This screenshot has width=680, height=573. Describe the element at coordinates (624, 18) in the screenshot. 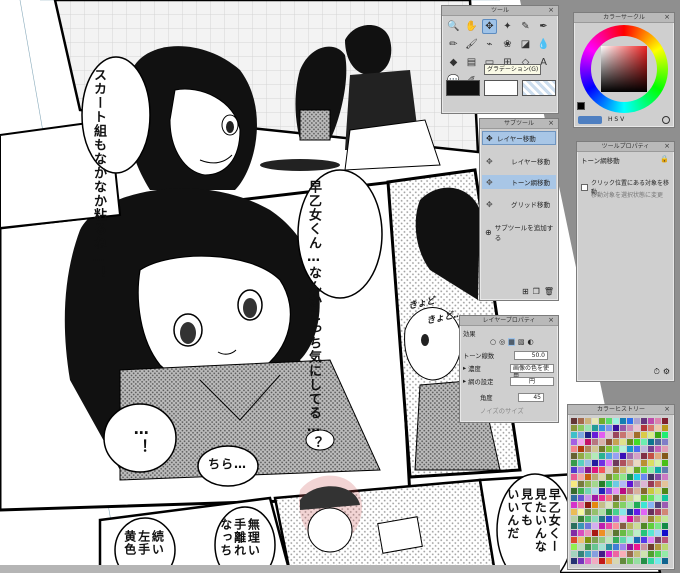

I see `color-wheel-titlebar: カラーサークル ×` at that location.